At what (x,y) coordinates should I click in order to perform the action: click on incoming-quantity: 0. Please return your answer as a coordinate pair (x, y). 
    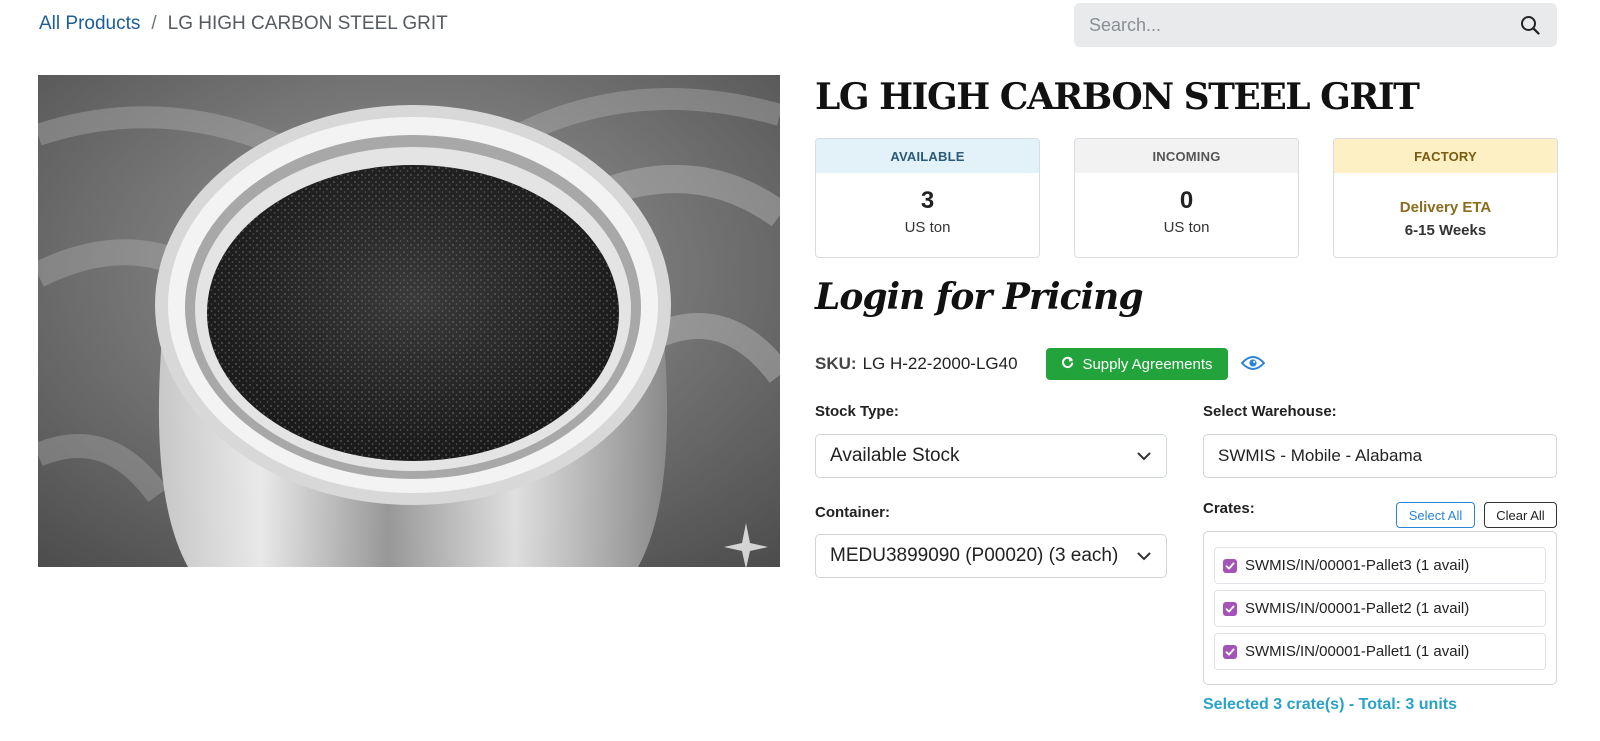
    Looking at the image, I should click on (1186, 200).